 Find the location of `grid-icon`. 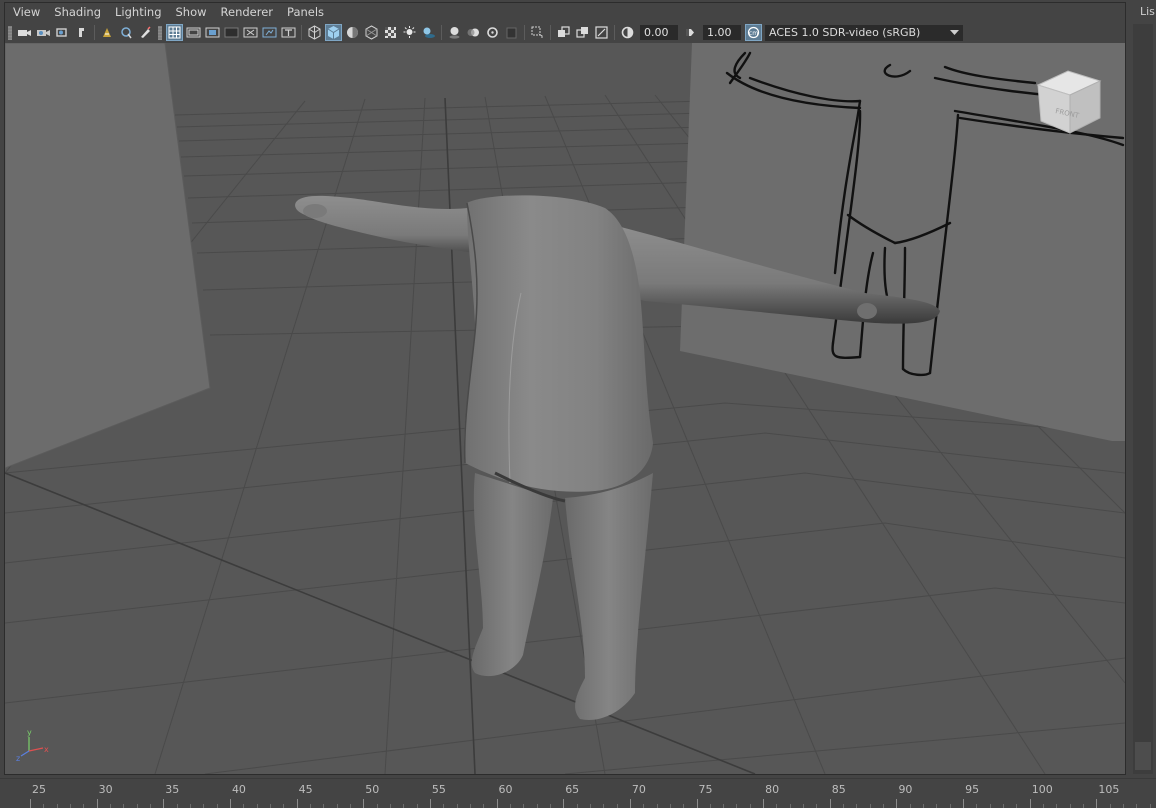

grid-icon is located at coordinates (174, 32).